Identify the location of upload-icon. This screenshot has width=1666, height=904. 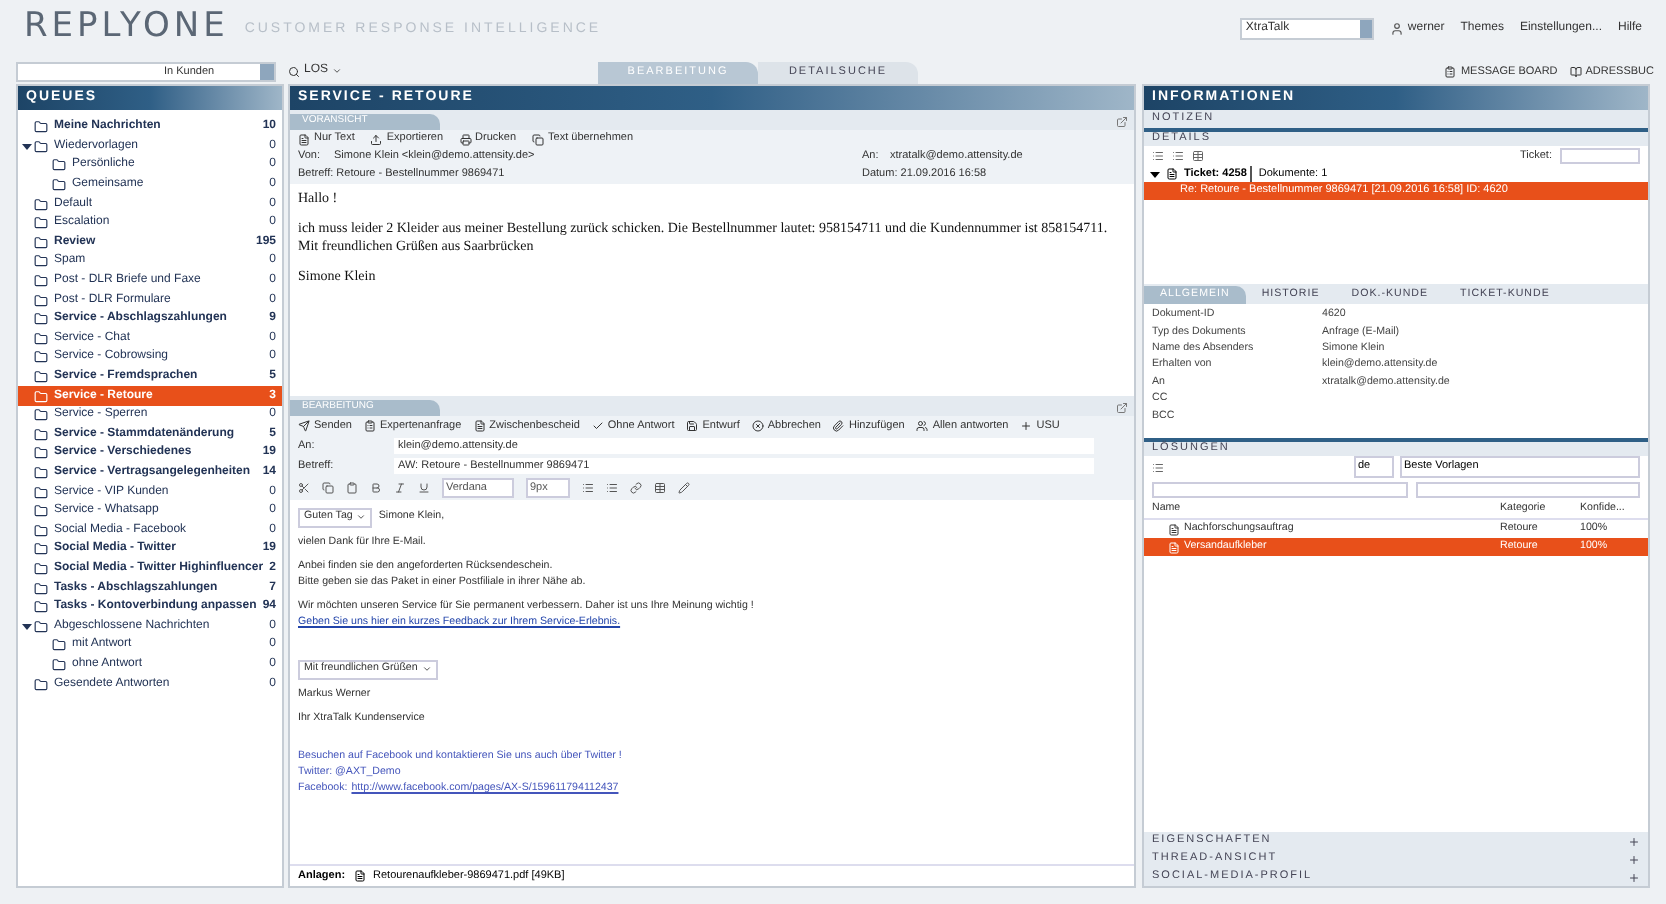
(376, 139).